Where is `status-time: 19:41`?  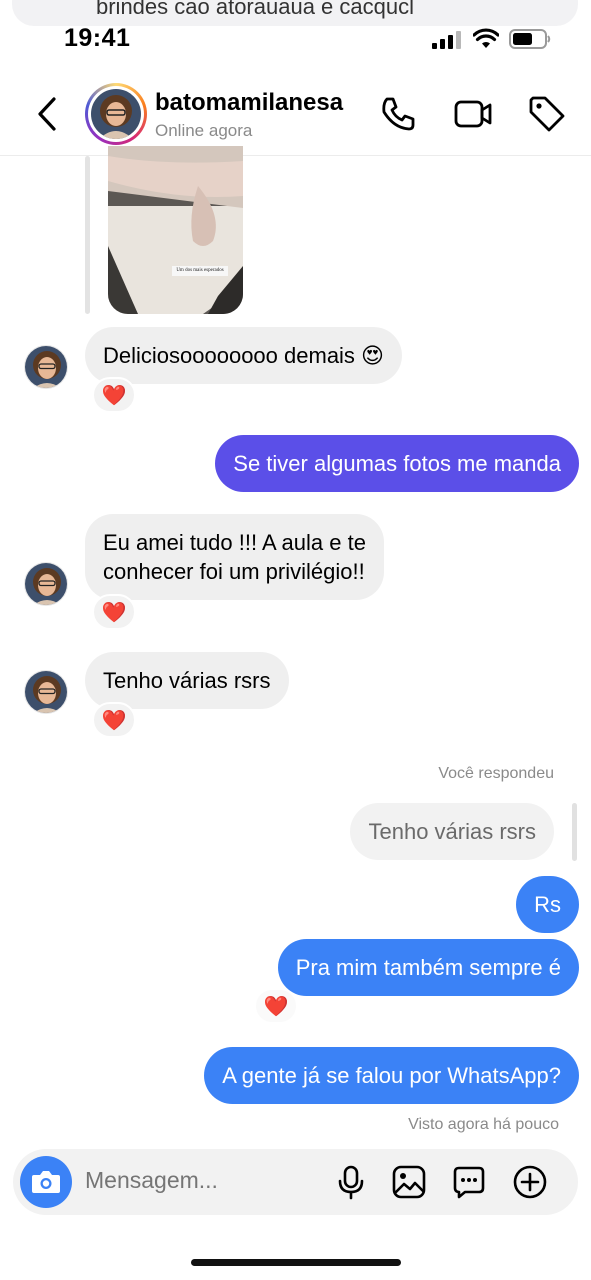
status-time: 19:41 is located at coordinates (97, 38).